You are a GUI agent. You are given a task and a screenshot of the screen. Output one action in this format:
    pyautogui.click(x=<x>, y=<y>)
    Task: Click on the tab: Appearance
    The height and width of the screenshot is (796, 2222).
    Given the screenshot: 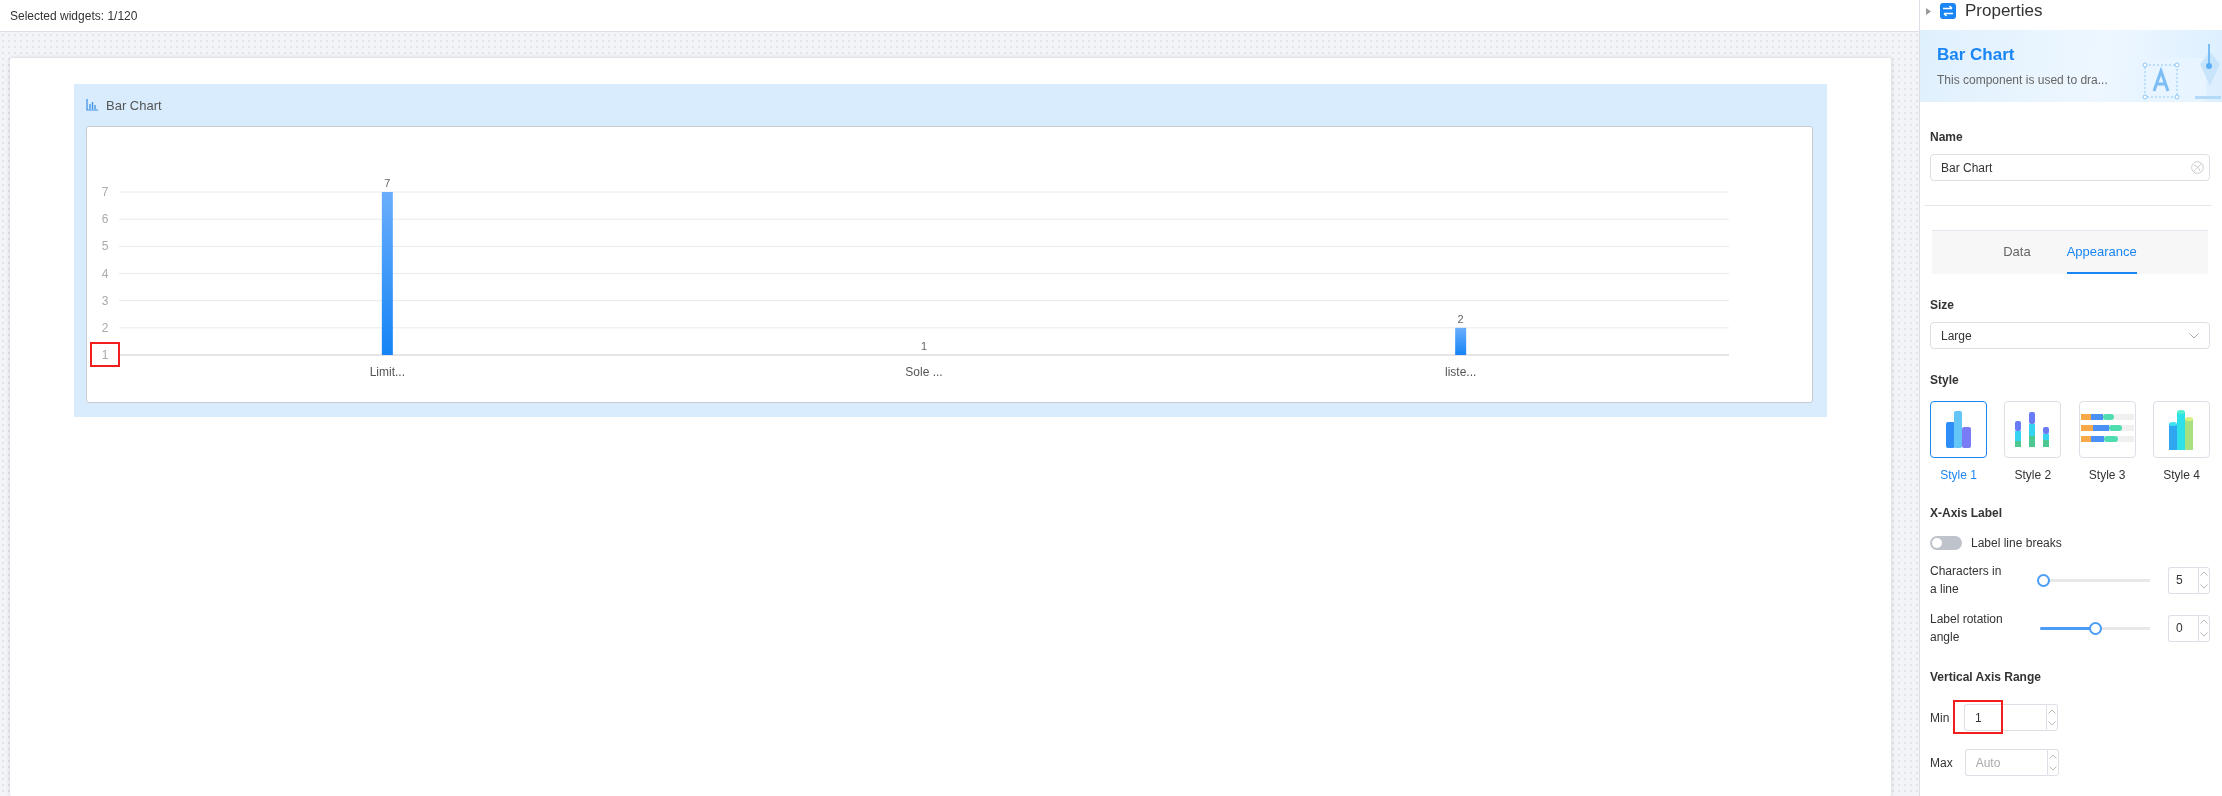 What is the action you would take?
    pyautogui.click(x=2101, y=252)
    